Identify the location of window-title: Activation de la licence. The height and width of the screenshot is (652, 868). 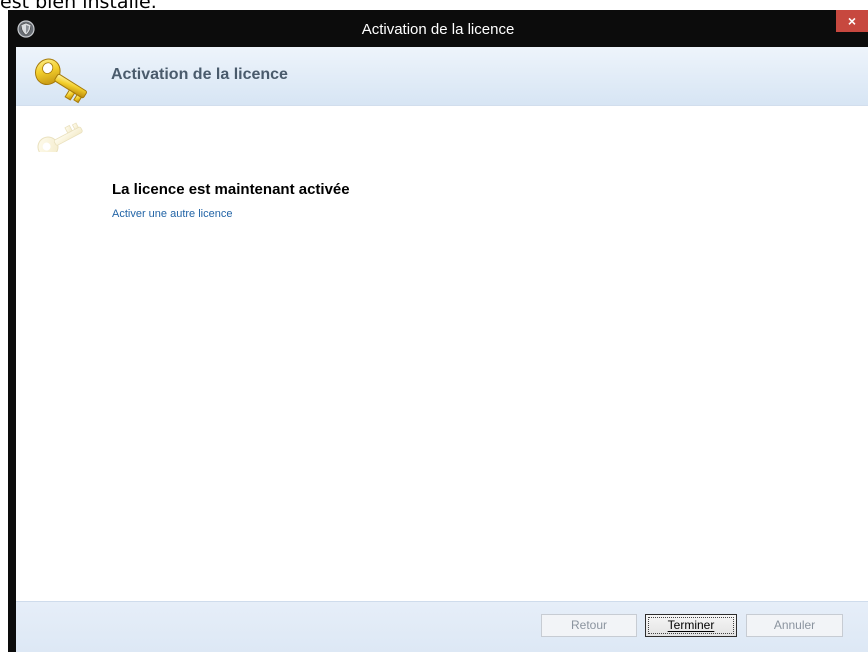
(438, 29).